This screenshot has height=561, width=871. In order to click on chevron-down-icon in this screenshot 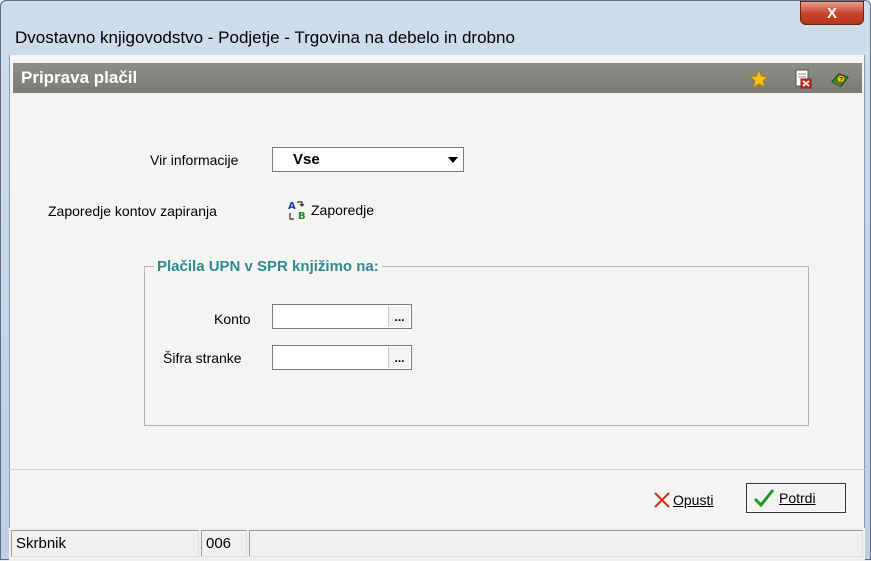, I will do `click(453, 159)`.